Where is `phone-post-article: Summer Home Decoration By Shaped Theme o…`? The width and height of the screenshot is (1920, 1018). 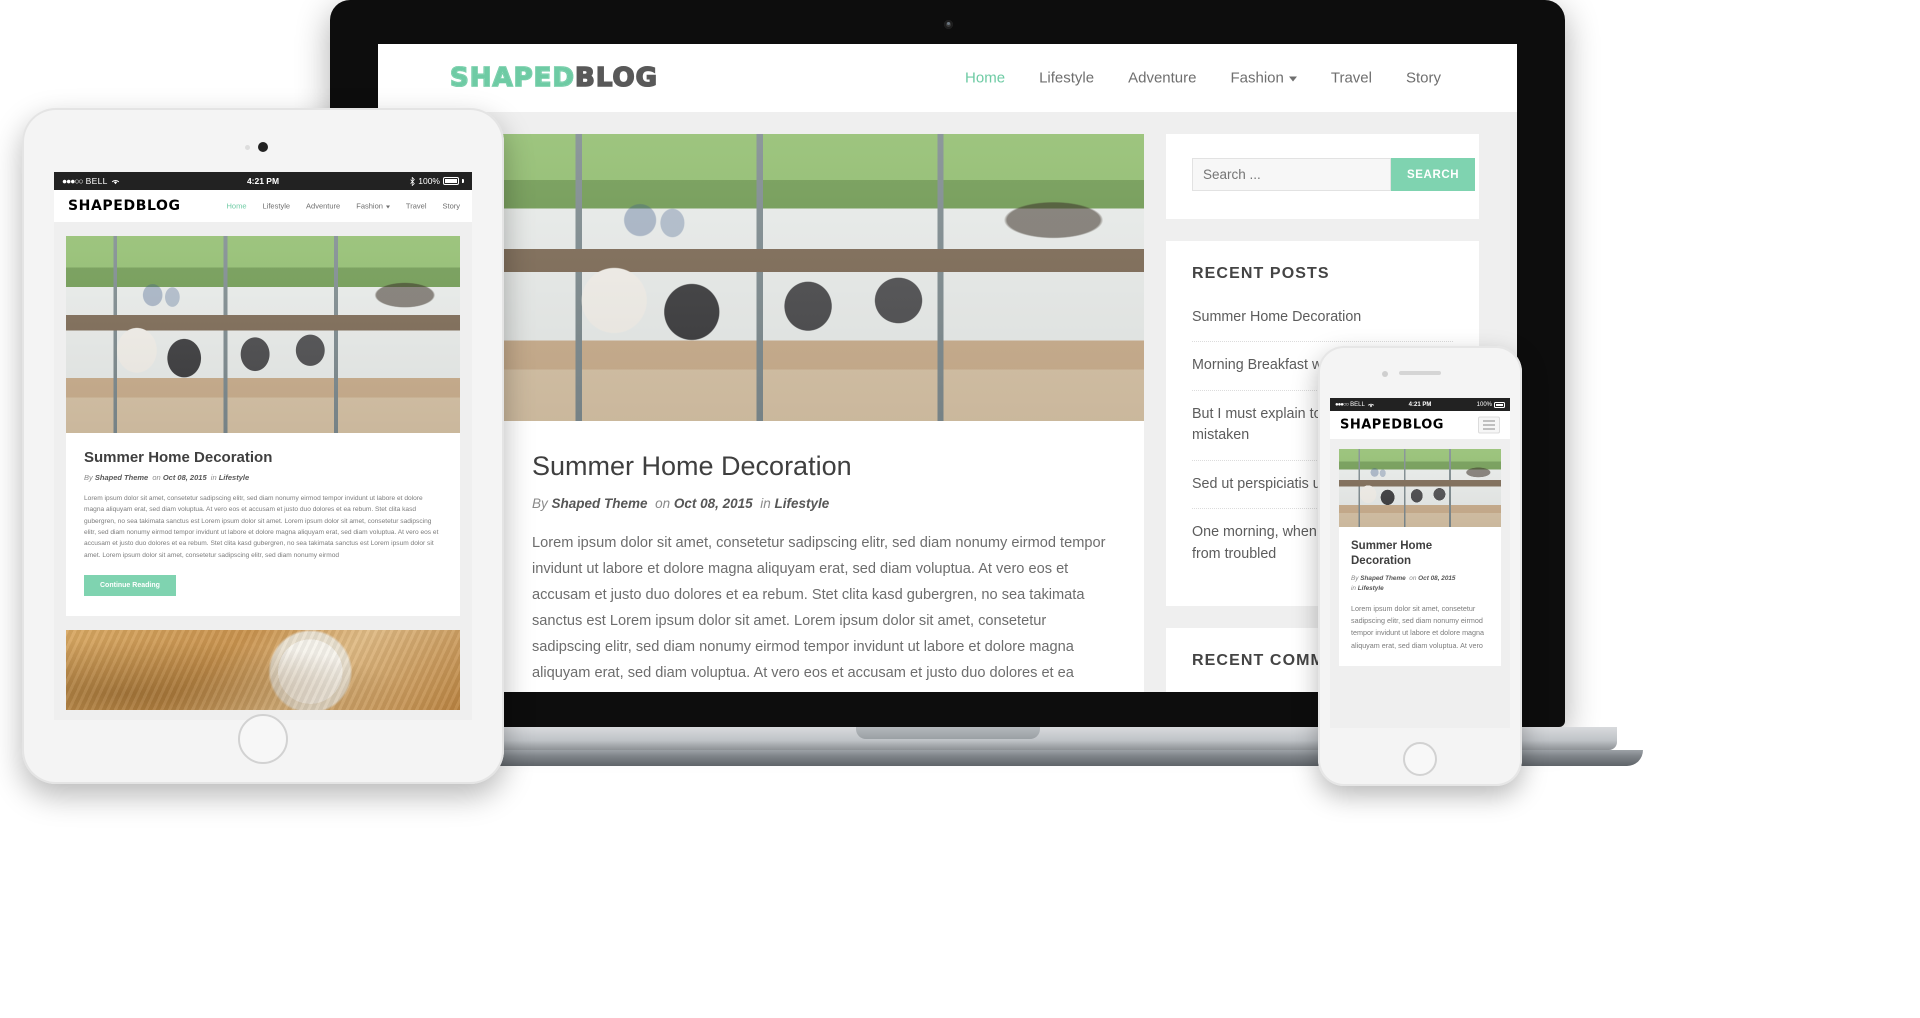
phone-post-article: Summer Home Decoration By Shaped Theme o… is located at coordinates (1420, 596).